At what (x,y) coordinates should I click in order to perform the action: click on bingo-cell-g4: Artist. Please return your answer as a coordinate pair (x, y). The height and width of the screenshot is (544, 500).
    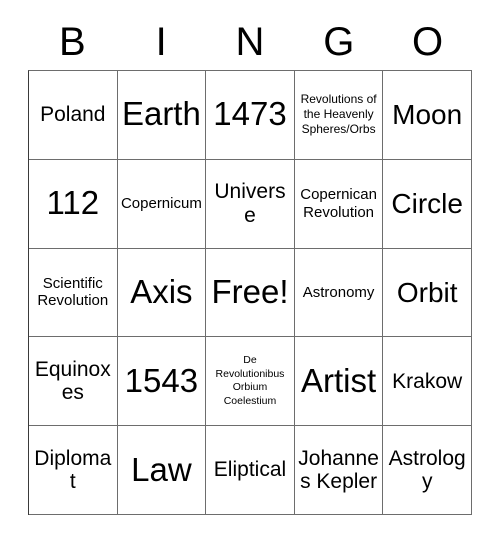
    Looking at the image, I should click on (339, 382).